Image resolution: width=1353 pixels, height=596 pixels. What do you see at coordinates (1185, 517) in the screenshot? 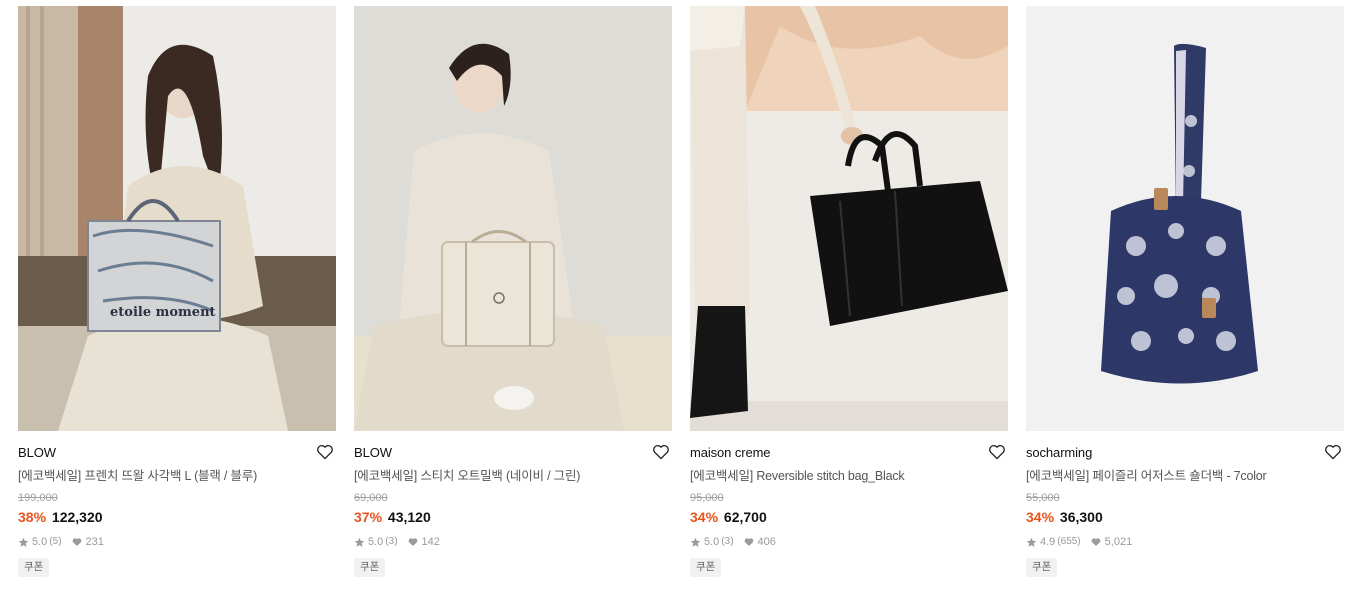
I see `price-row: 34% 36,300` at bounding box center [1185, 517].